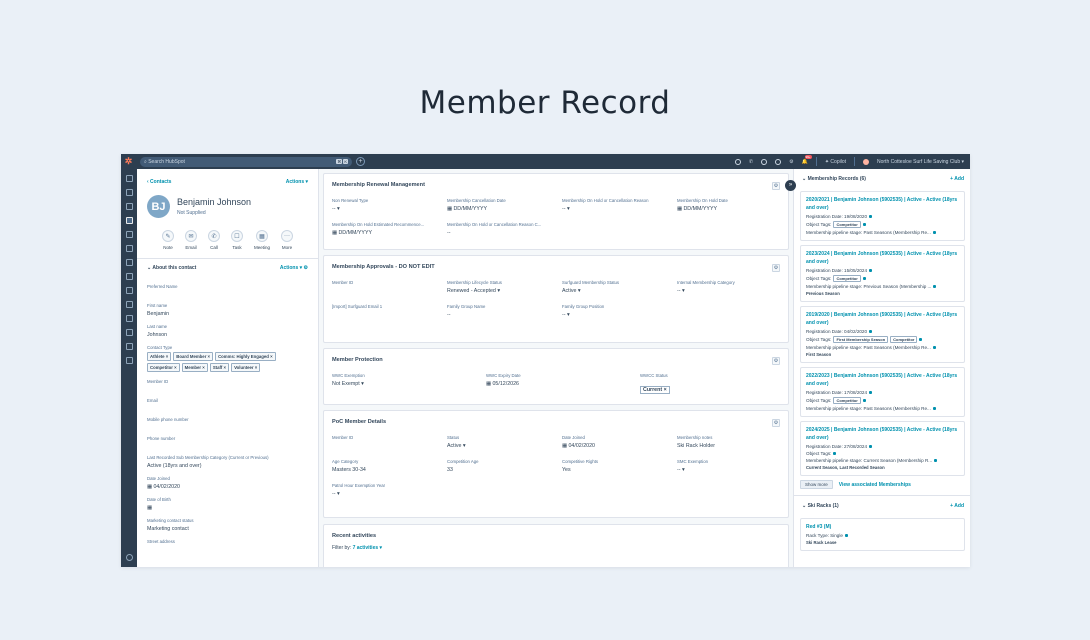 The height and width of the screenshot is (640, 1090). What do you see at coordinates (246, 367) in the screenshot?
I see `contact-type-tag: Volunteer ×` at bounding box center [246, 367].